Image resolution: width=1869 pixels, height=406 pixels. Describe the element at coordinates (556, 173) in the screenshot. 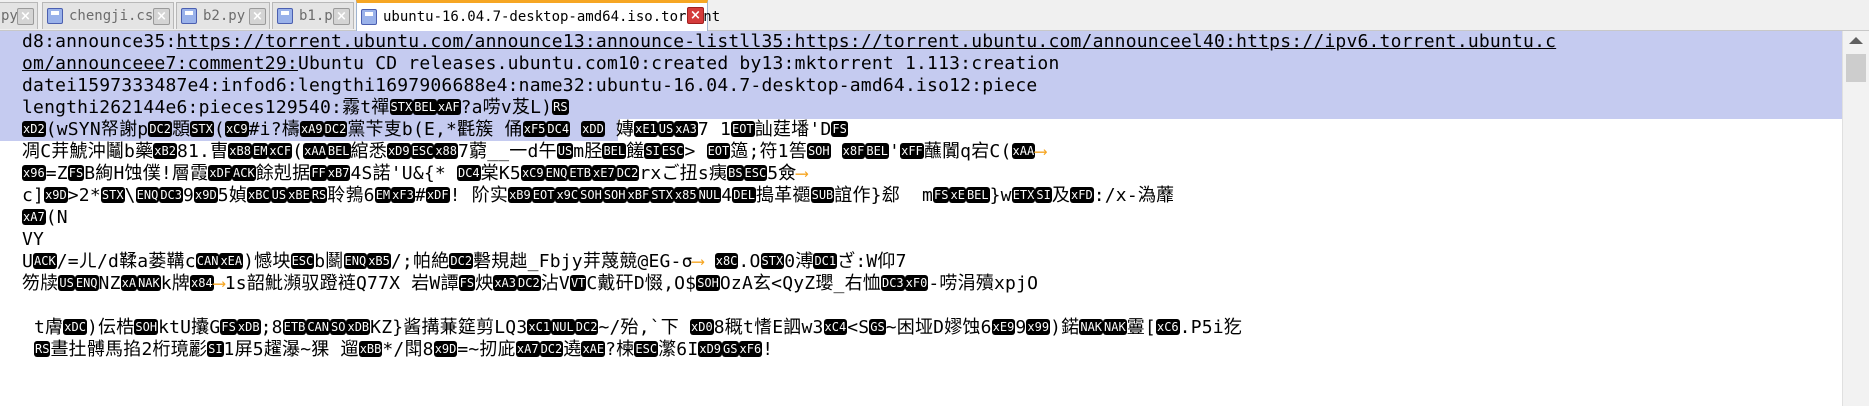

I see `control-char: ENQ` at that location.